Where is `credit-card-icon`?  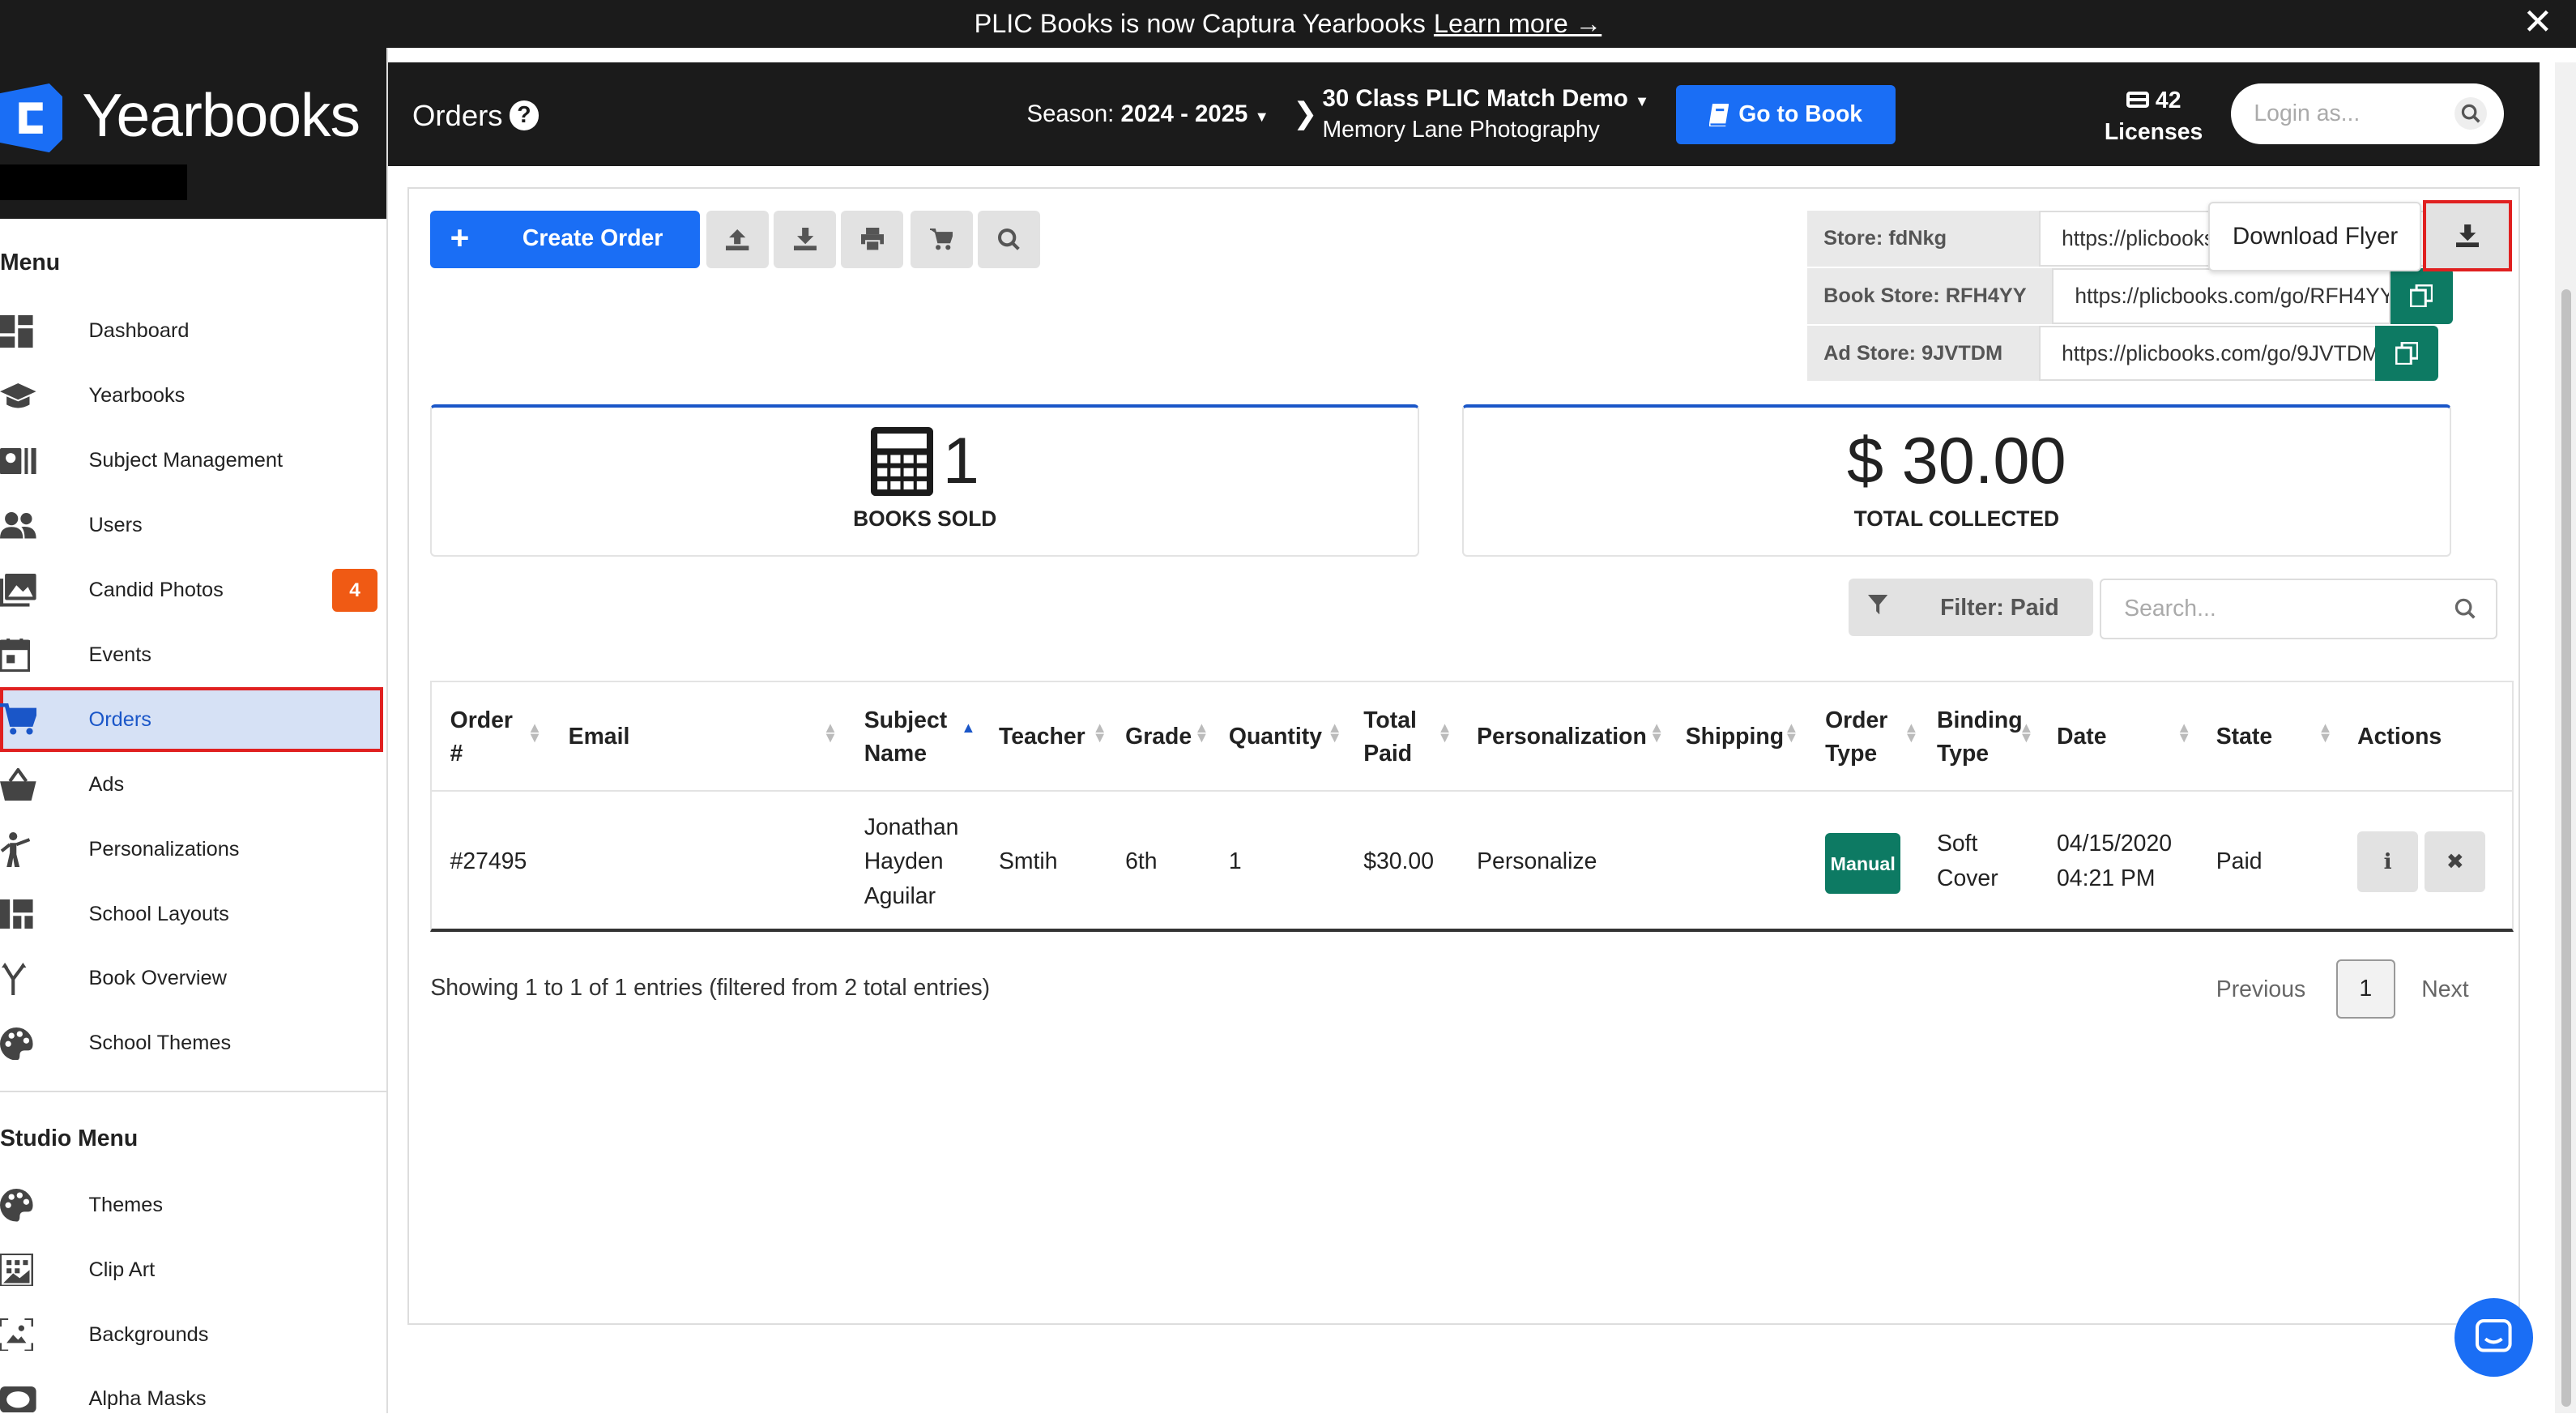 credit-card-icon is located at coordinates (2138, 100).